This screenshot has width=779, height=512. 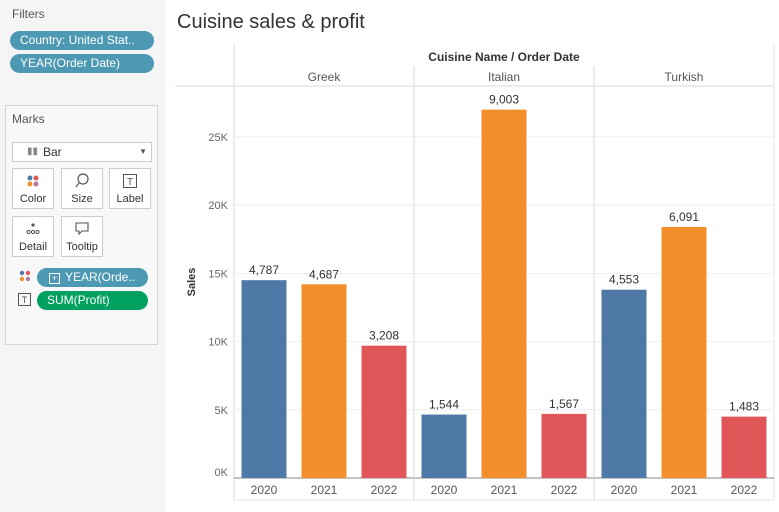 What do you see at coordinates (684, 77) in the screenshot?
I see `group-header-turkish: Turkish` at bounding box center [684, 77].